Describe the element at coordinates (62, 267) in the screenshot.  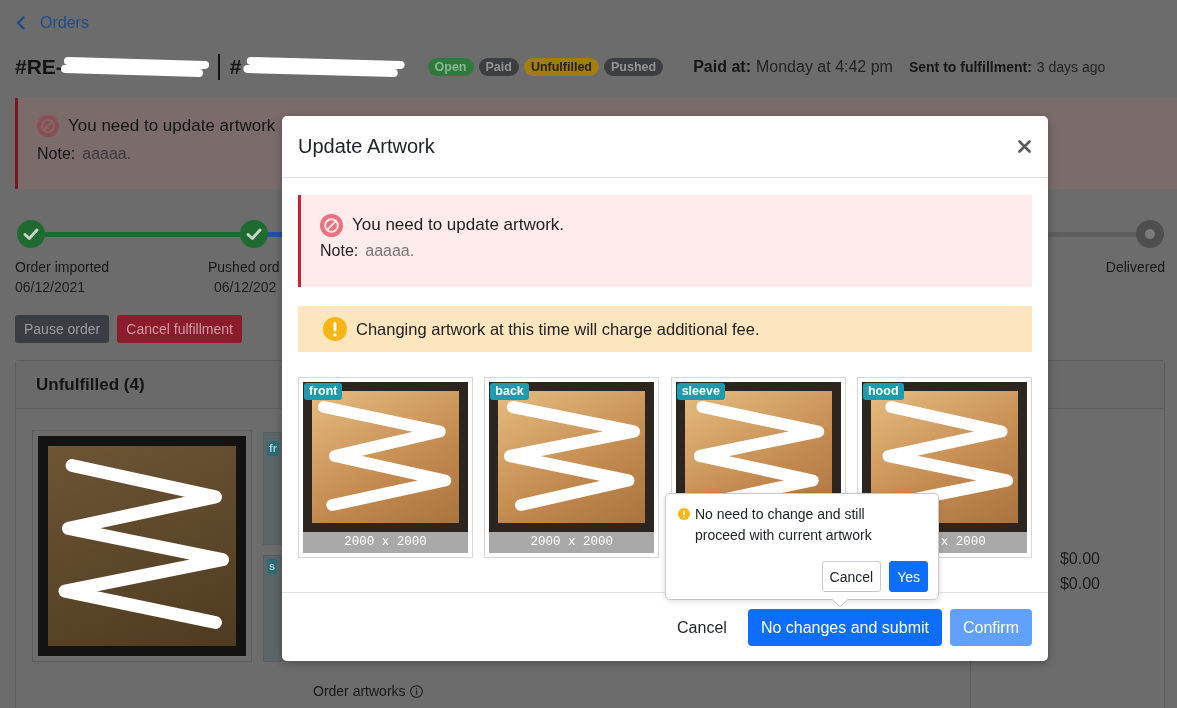
I see `step-label: Order imported` at that location.